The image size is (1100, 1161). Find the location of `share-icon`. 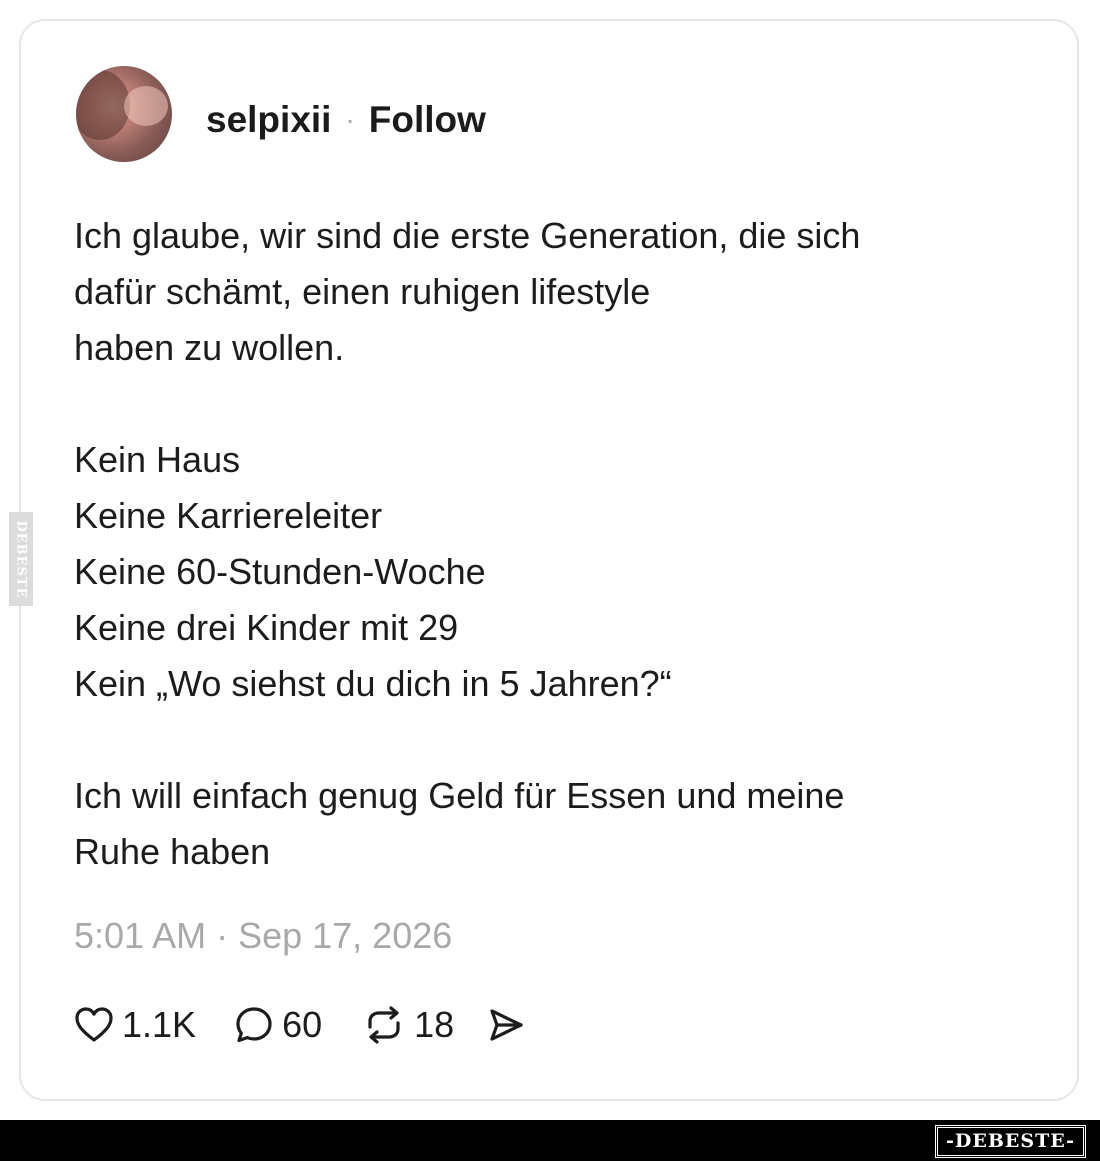

share-icon is located at coordinates (506, 1025).